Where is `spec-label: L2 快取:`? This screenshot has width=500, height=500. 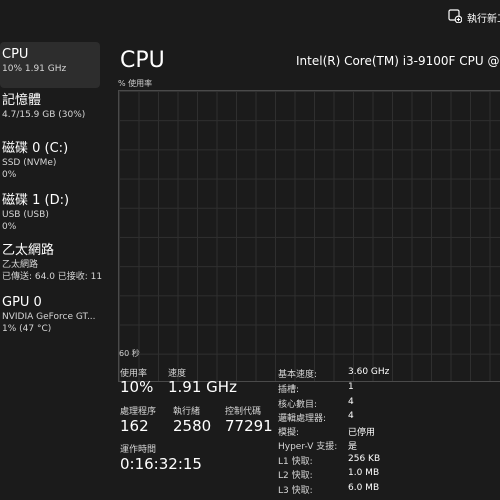 spec-label: L2 快取: is located at coordinates (295, 476).